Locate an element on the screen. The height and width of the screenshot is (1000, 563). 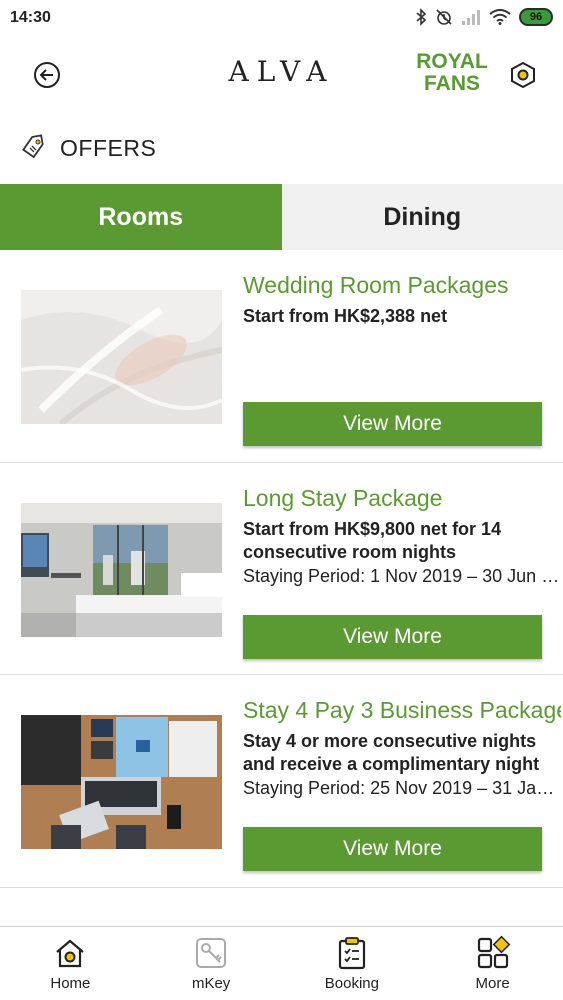
royal-fans-line2: FANS is located at coordinates (451, 83).